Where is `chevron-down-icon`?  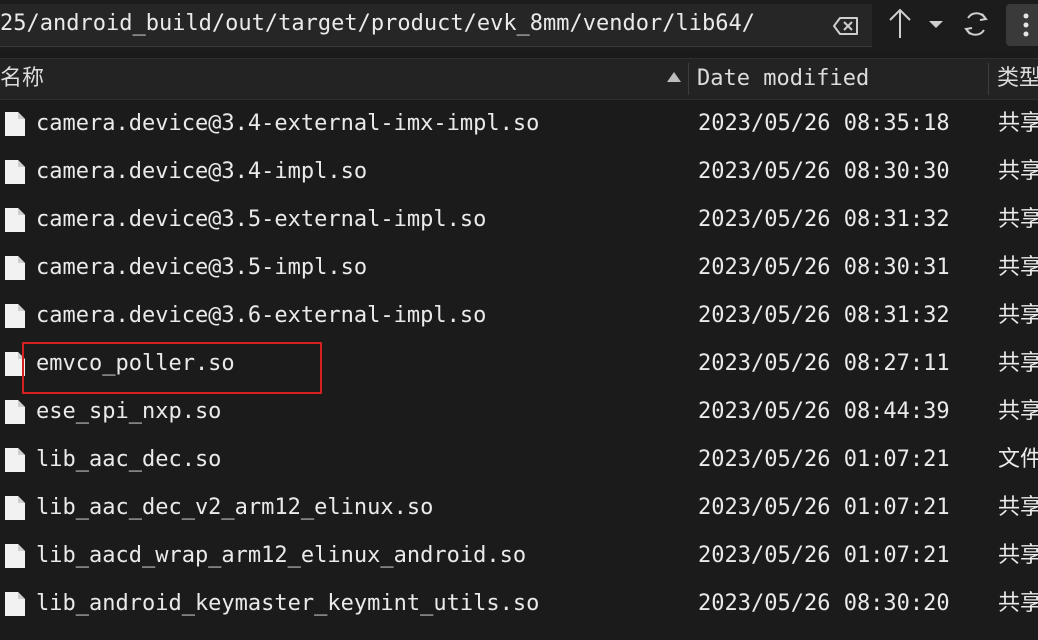
chevron-down-icon is located at coordinates (936, 24).